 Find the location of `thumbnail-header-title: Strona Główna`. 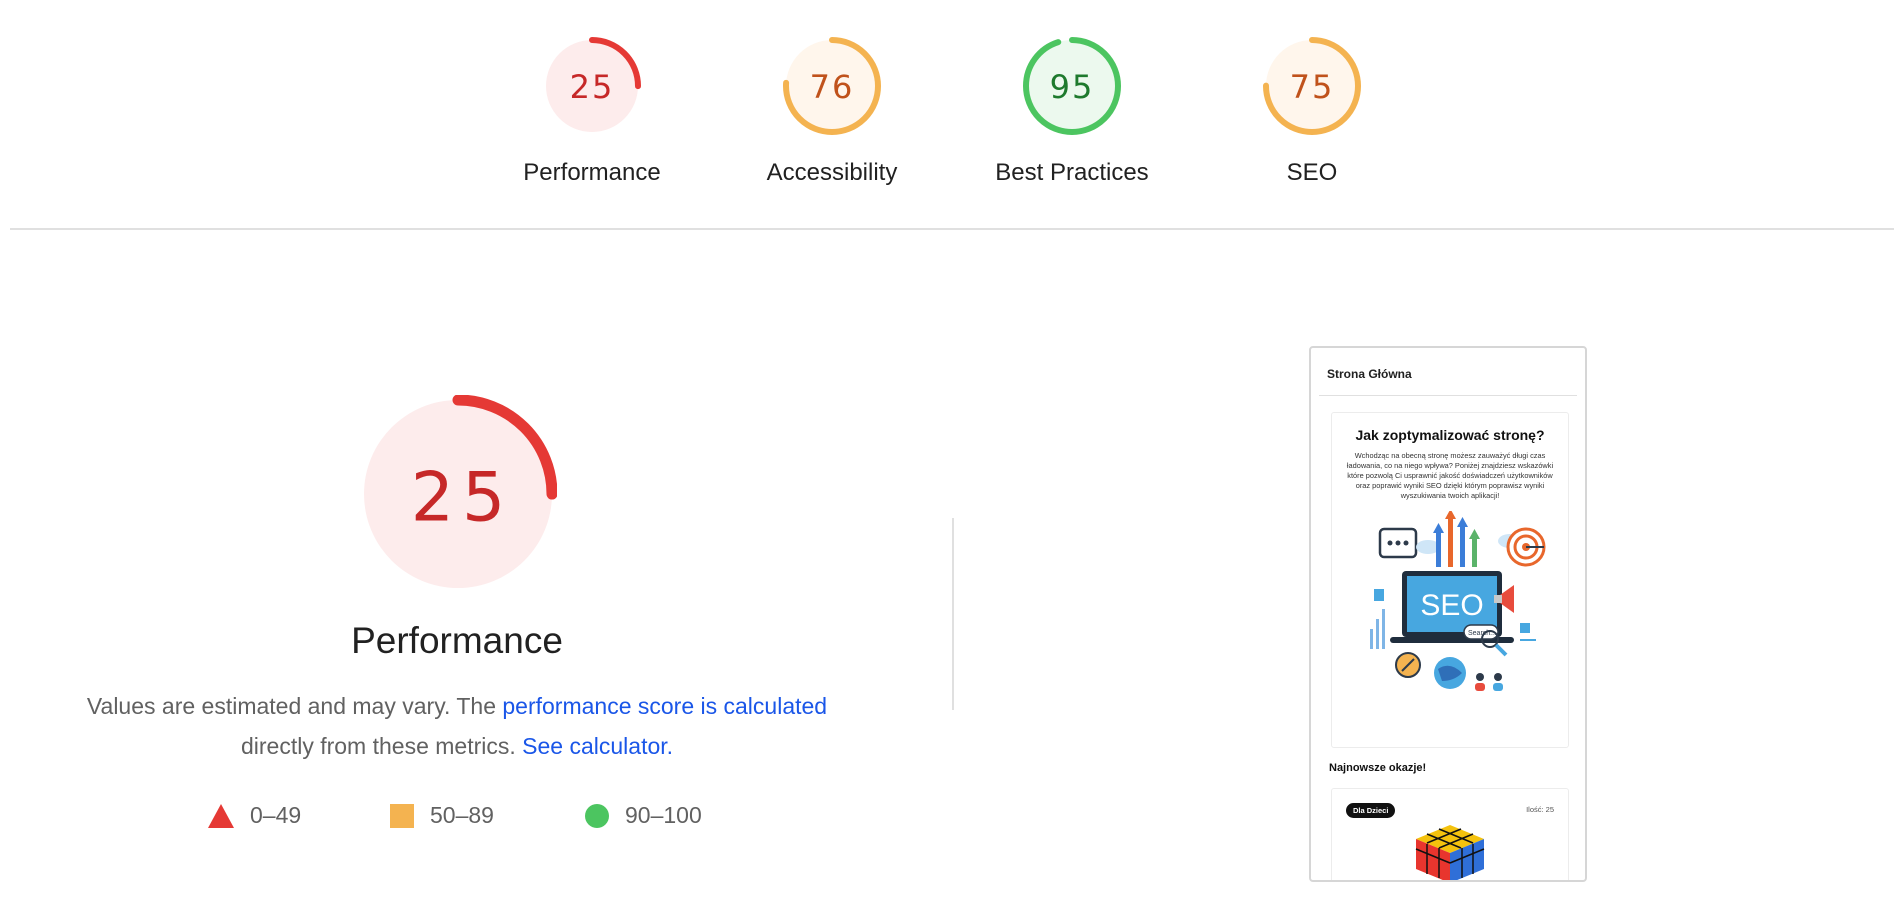

thumbnail-header-title: Strona Główna is located at coordinates (1369, 374).